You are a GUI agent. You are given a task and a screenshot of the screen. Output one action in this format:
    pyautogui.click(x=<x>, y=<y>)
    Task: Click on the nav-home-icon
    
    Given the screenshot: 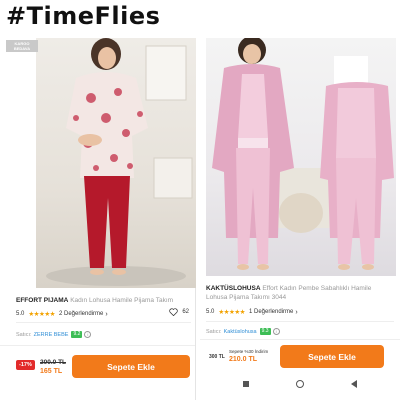 What is the action you would take?
    pyautogui.click(x=299, y=384)
    